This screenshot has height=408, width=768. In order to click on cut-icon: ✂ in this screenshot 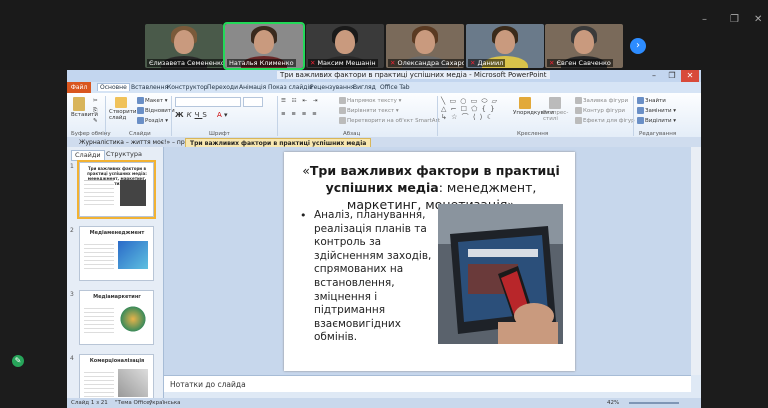, I will do `click(95, 101)`.